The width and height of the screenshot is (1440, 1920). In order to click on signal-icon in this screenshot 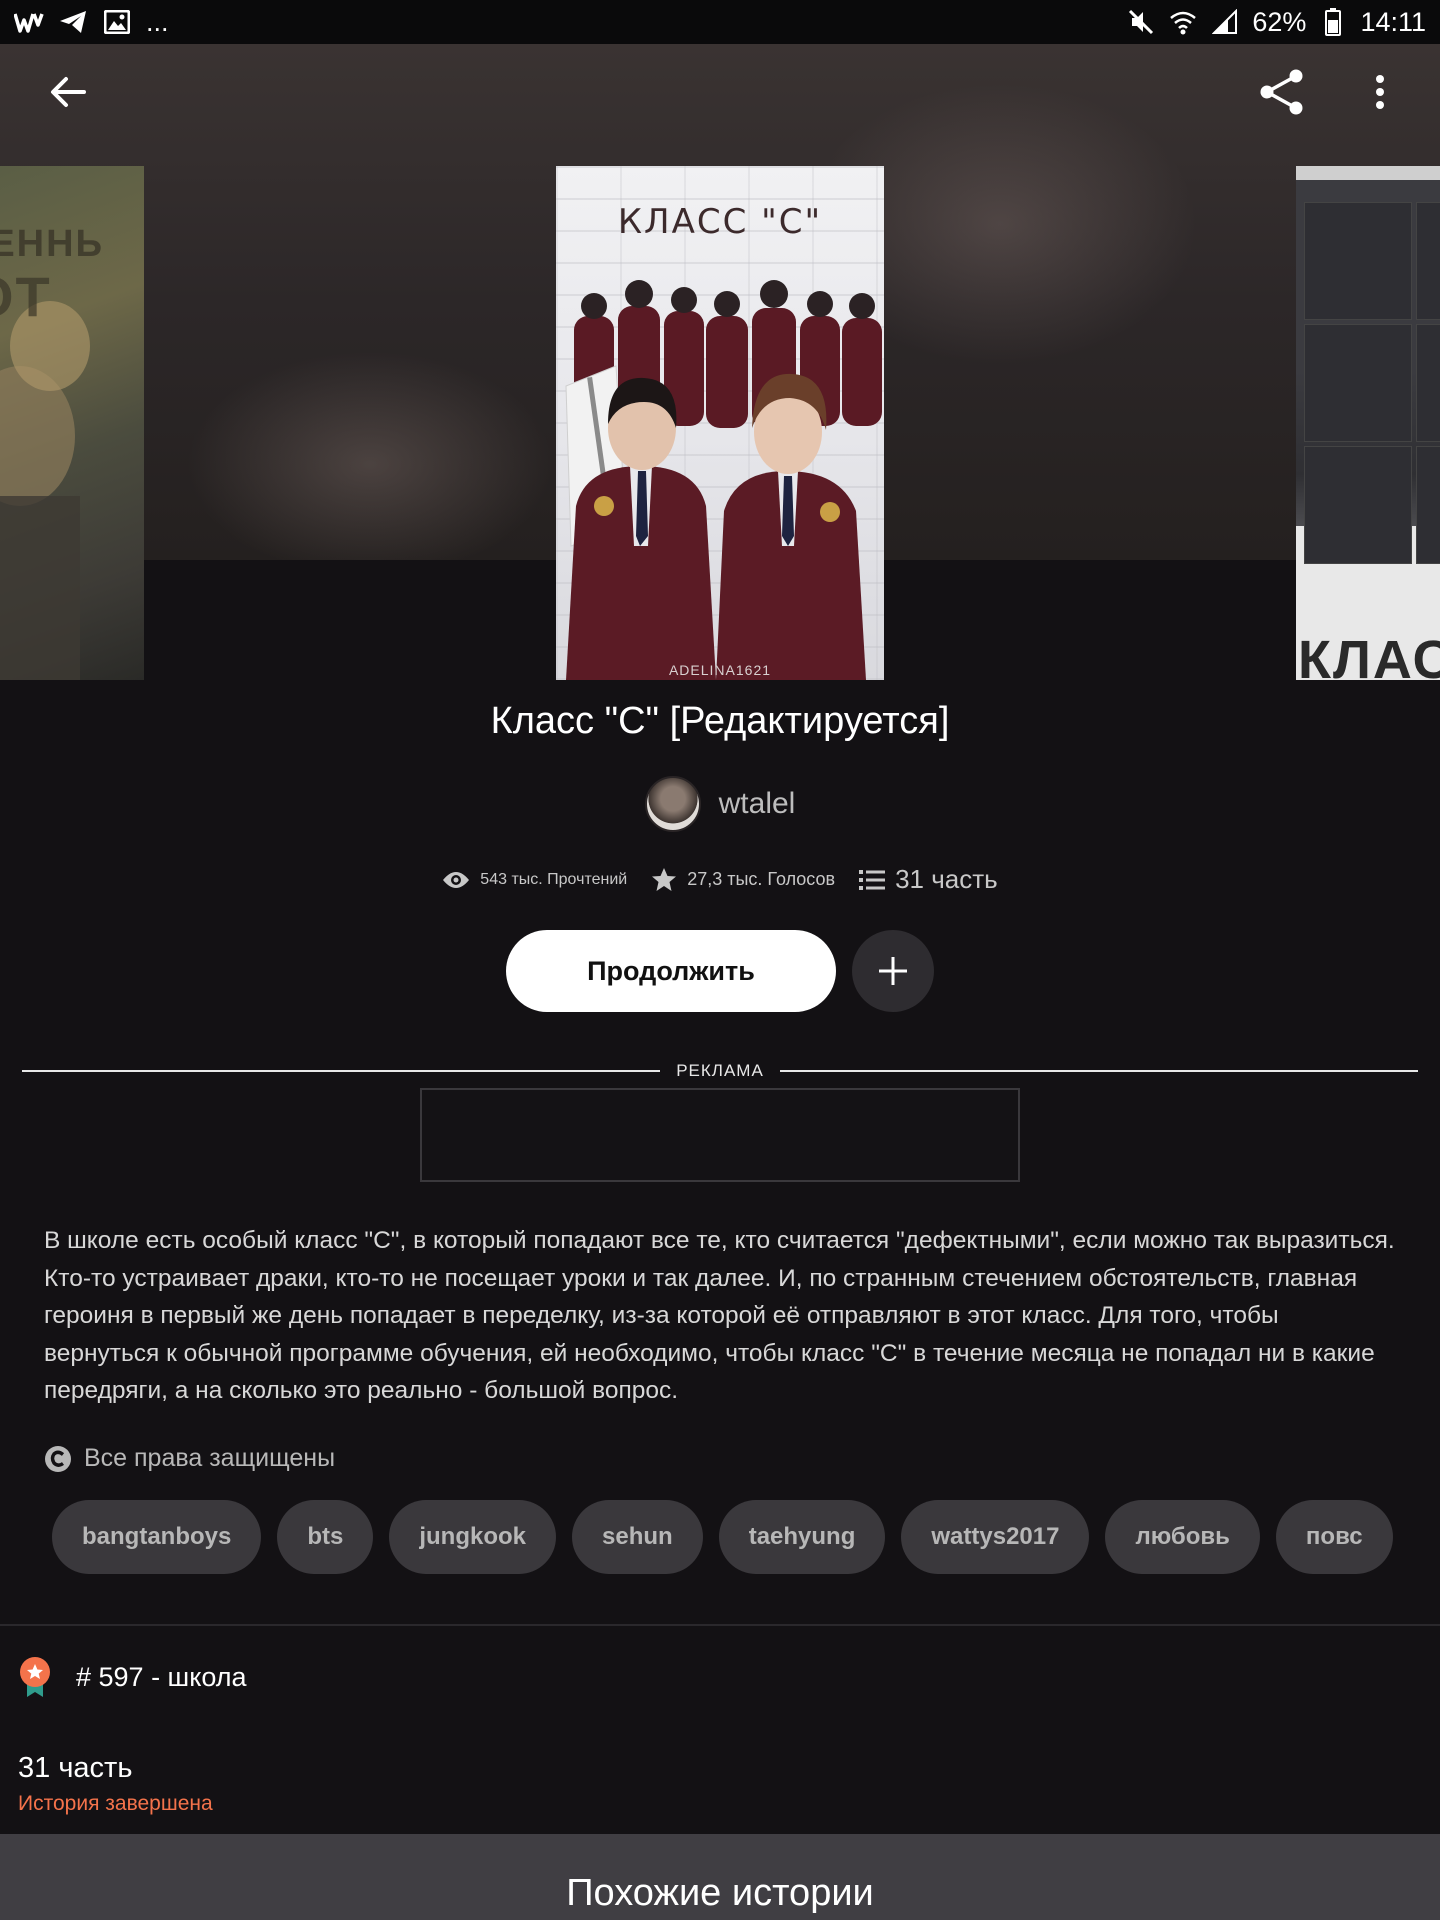, I will do `click(1225, 22)`.